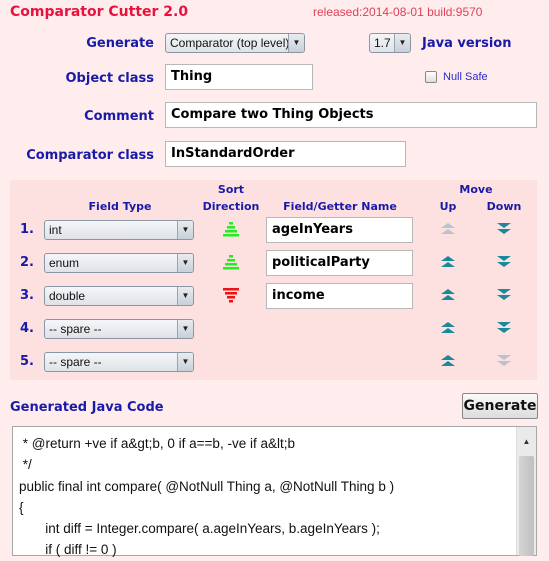 The width and height of the screenshot is (549, 561). I want to click on object-class-label: Object class, so click(110, 78).